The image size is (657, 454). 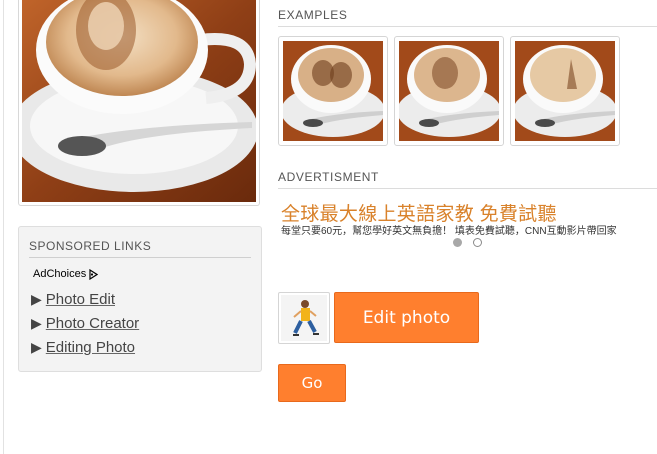 I want to click on uploaded-photo-thumbnail, so click(x=304, y=318).